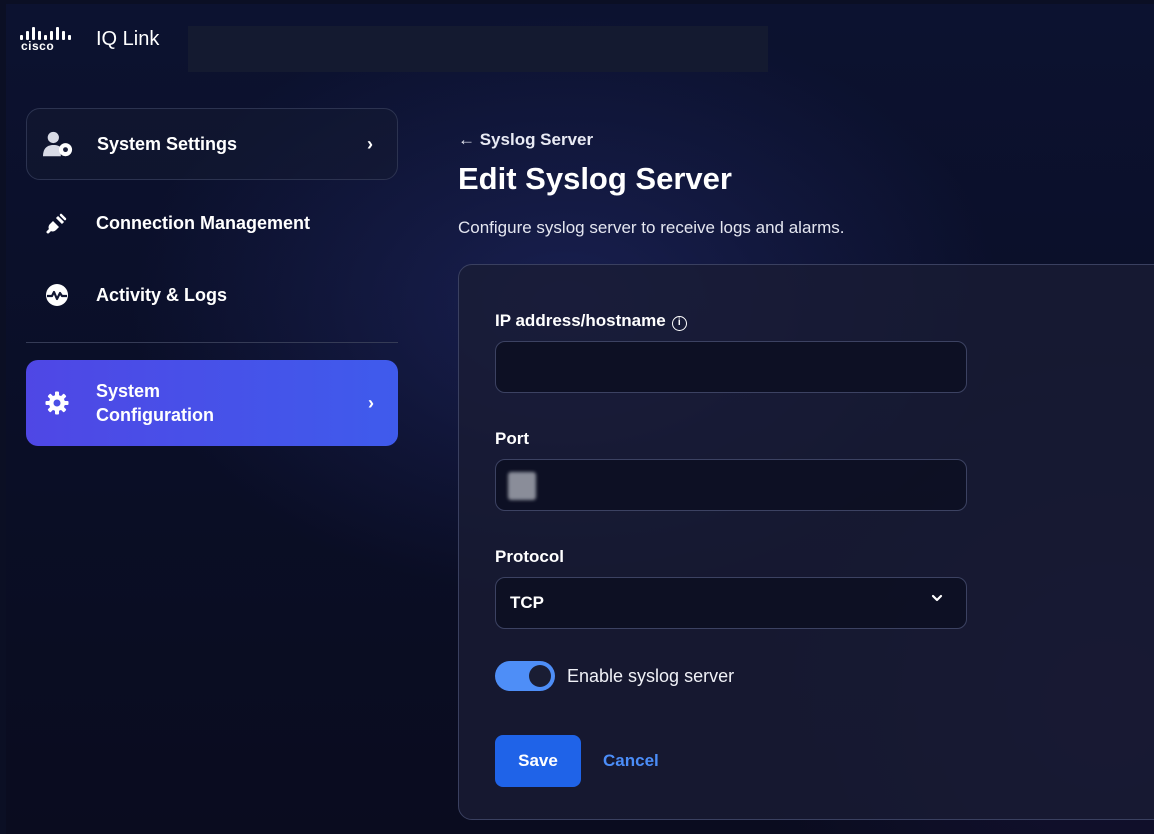 The height and width of the screenshot is (834, 1154). I want to click on activity-icon, so click(57, 295).